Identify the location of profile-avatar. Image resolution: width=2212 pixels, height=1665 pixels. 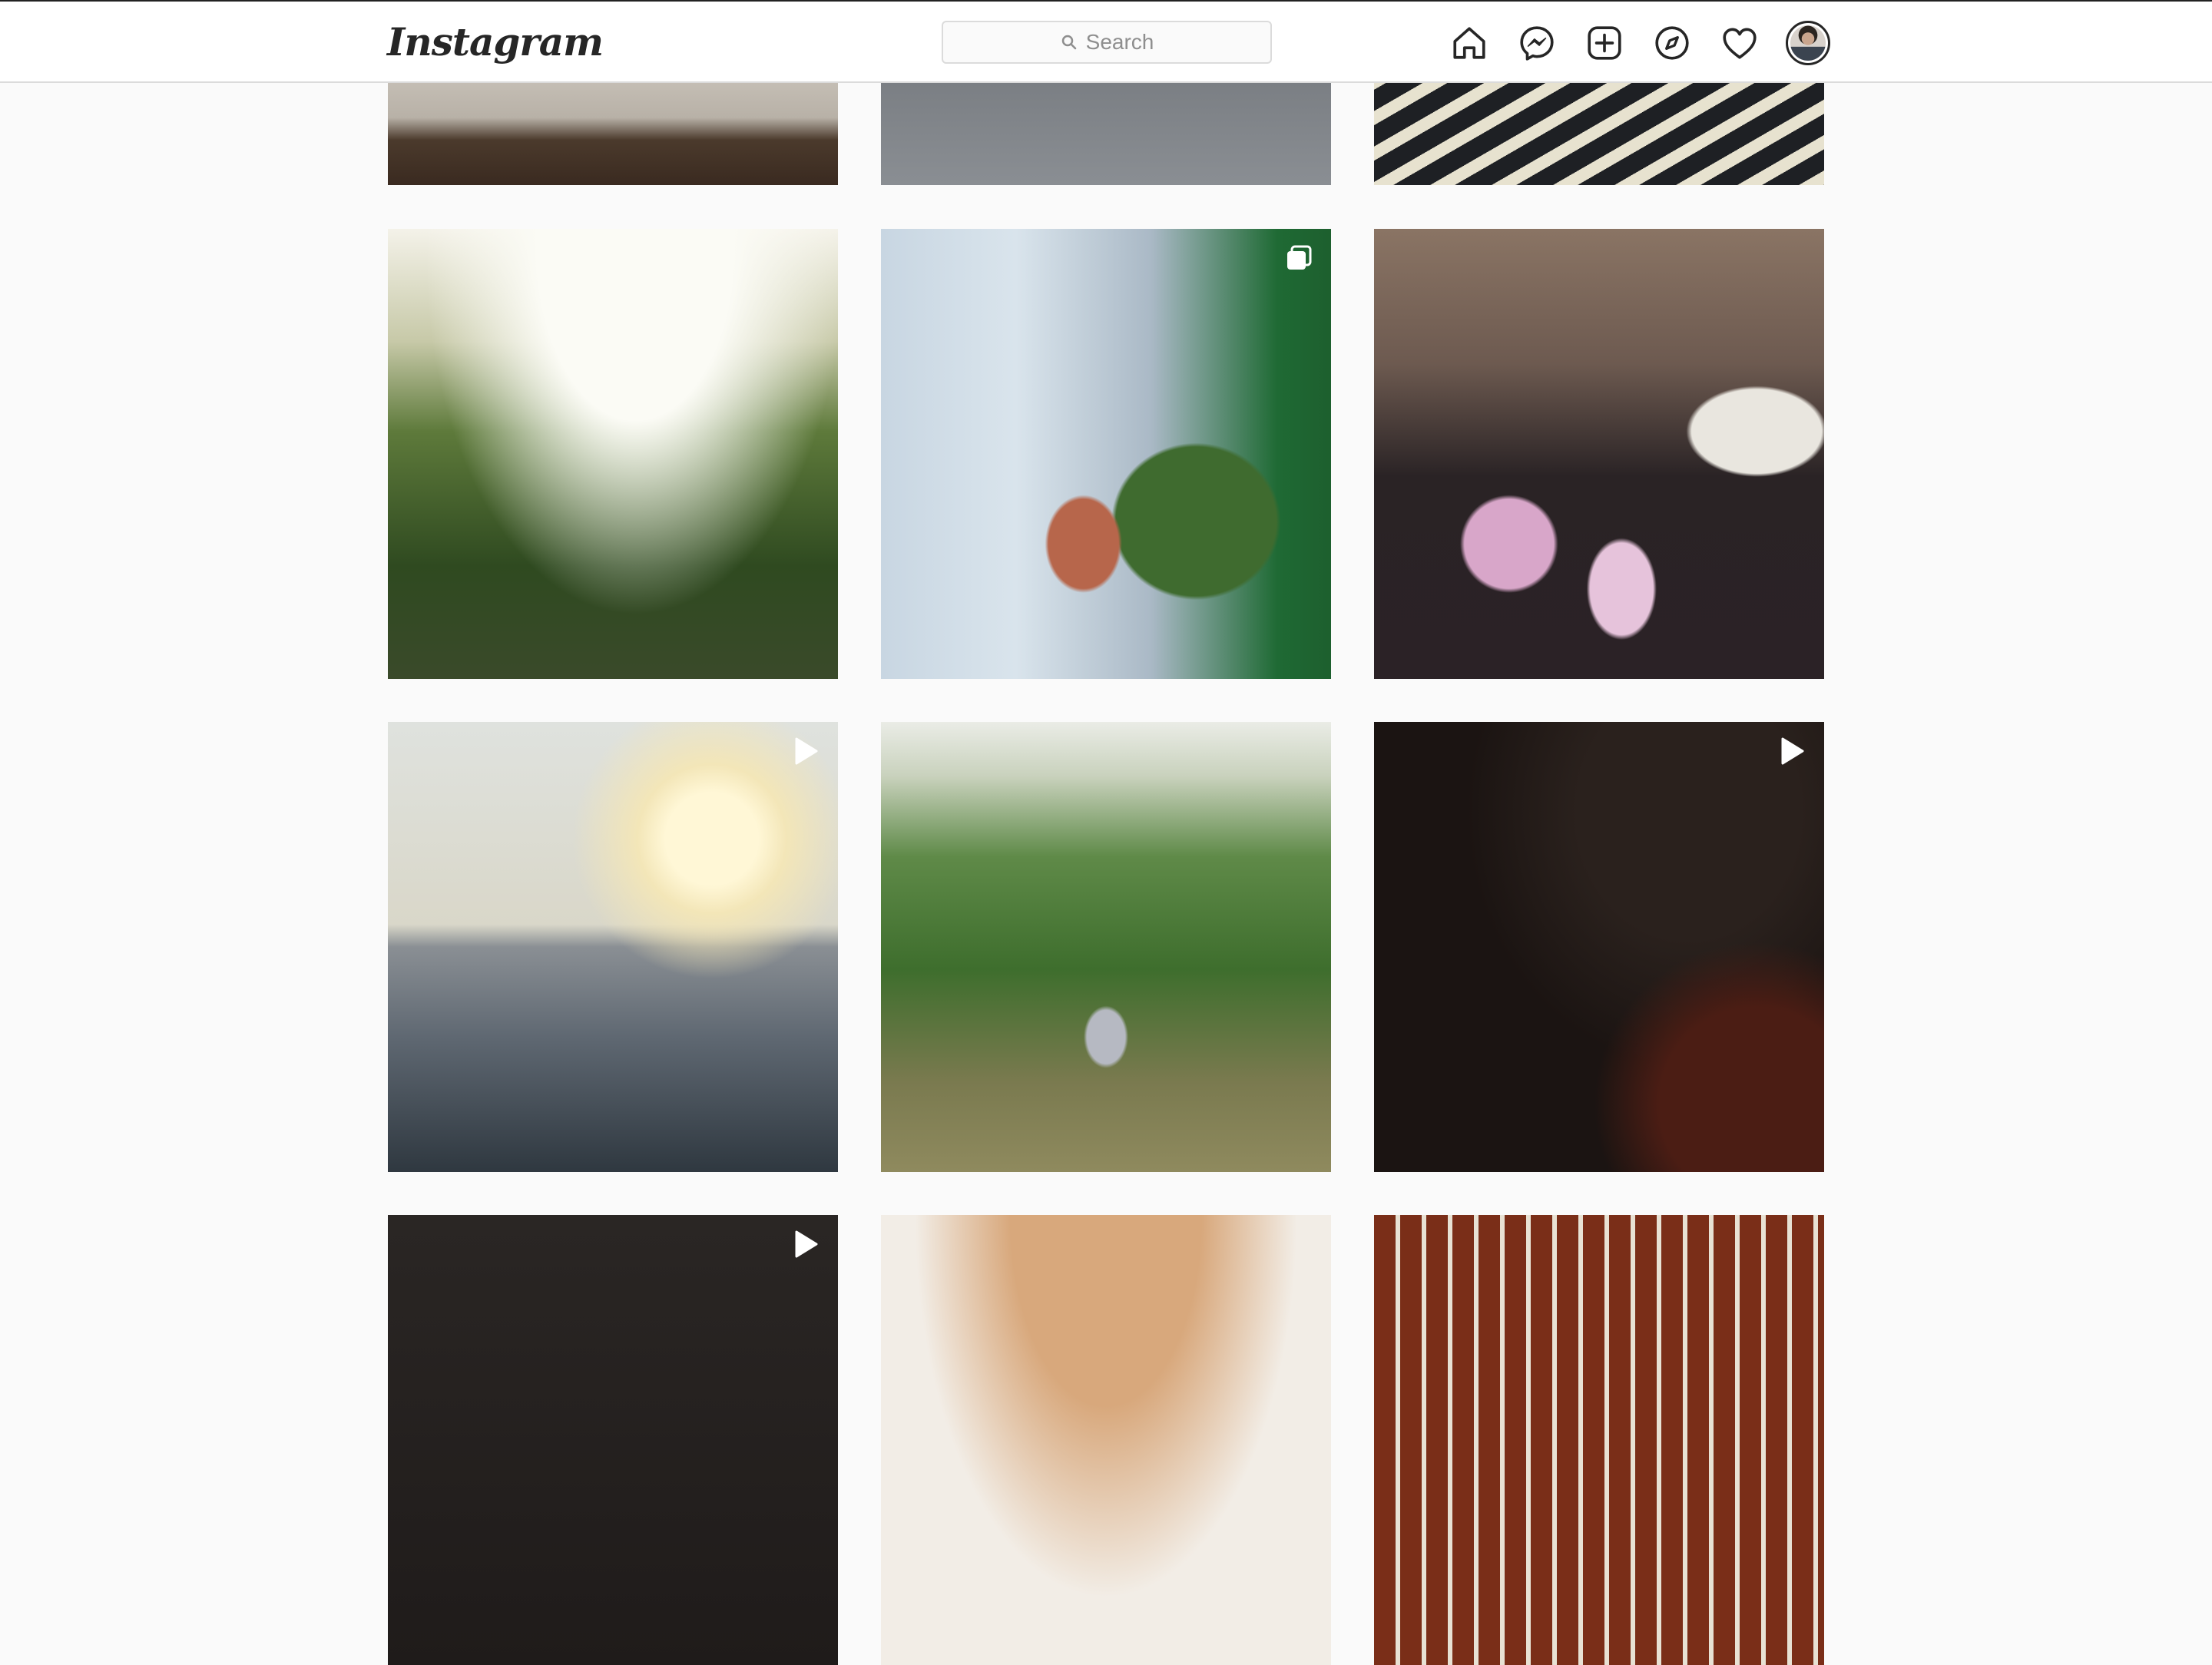
(1808, 43).